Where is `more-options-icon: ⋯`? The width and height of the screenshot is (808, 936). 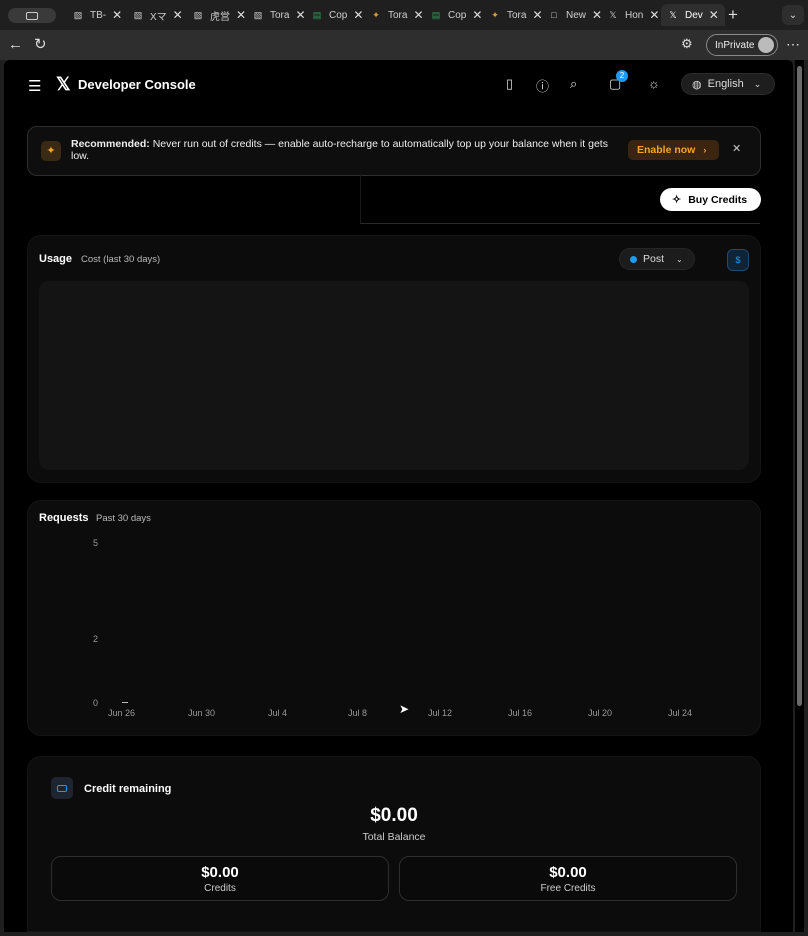
more-options-icon: ⋯ is located at coordinates (793, 44).